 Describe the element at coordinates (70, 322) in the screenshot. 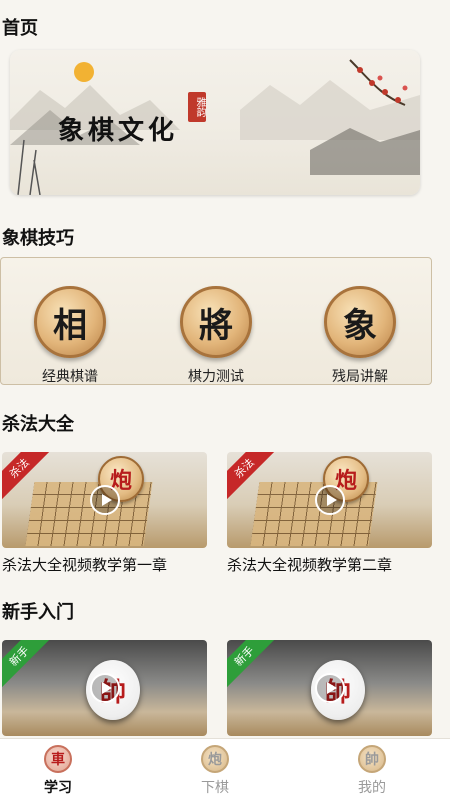

I see `chess-piece-icon: 相` at that location.